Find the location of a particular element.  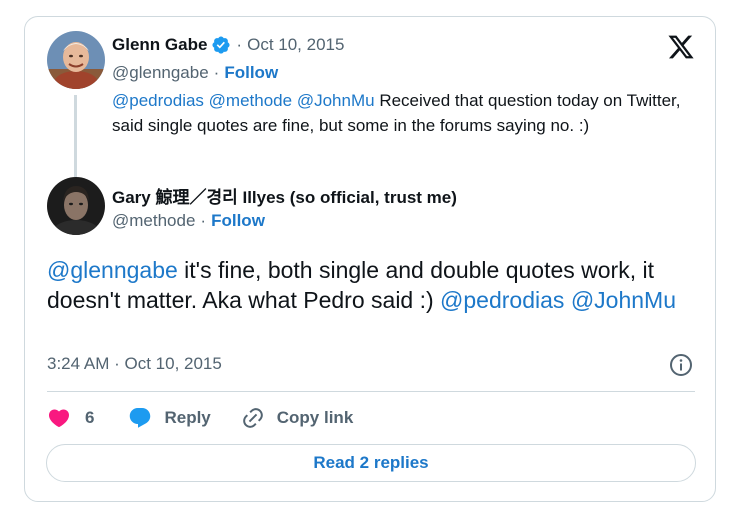

reply-label: Reply is located at coordinates (187, 417).